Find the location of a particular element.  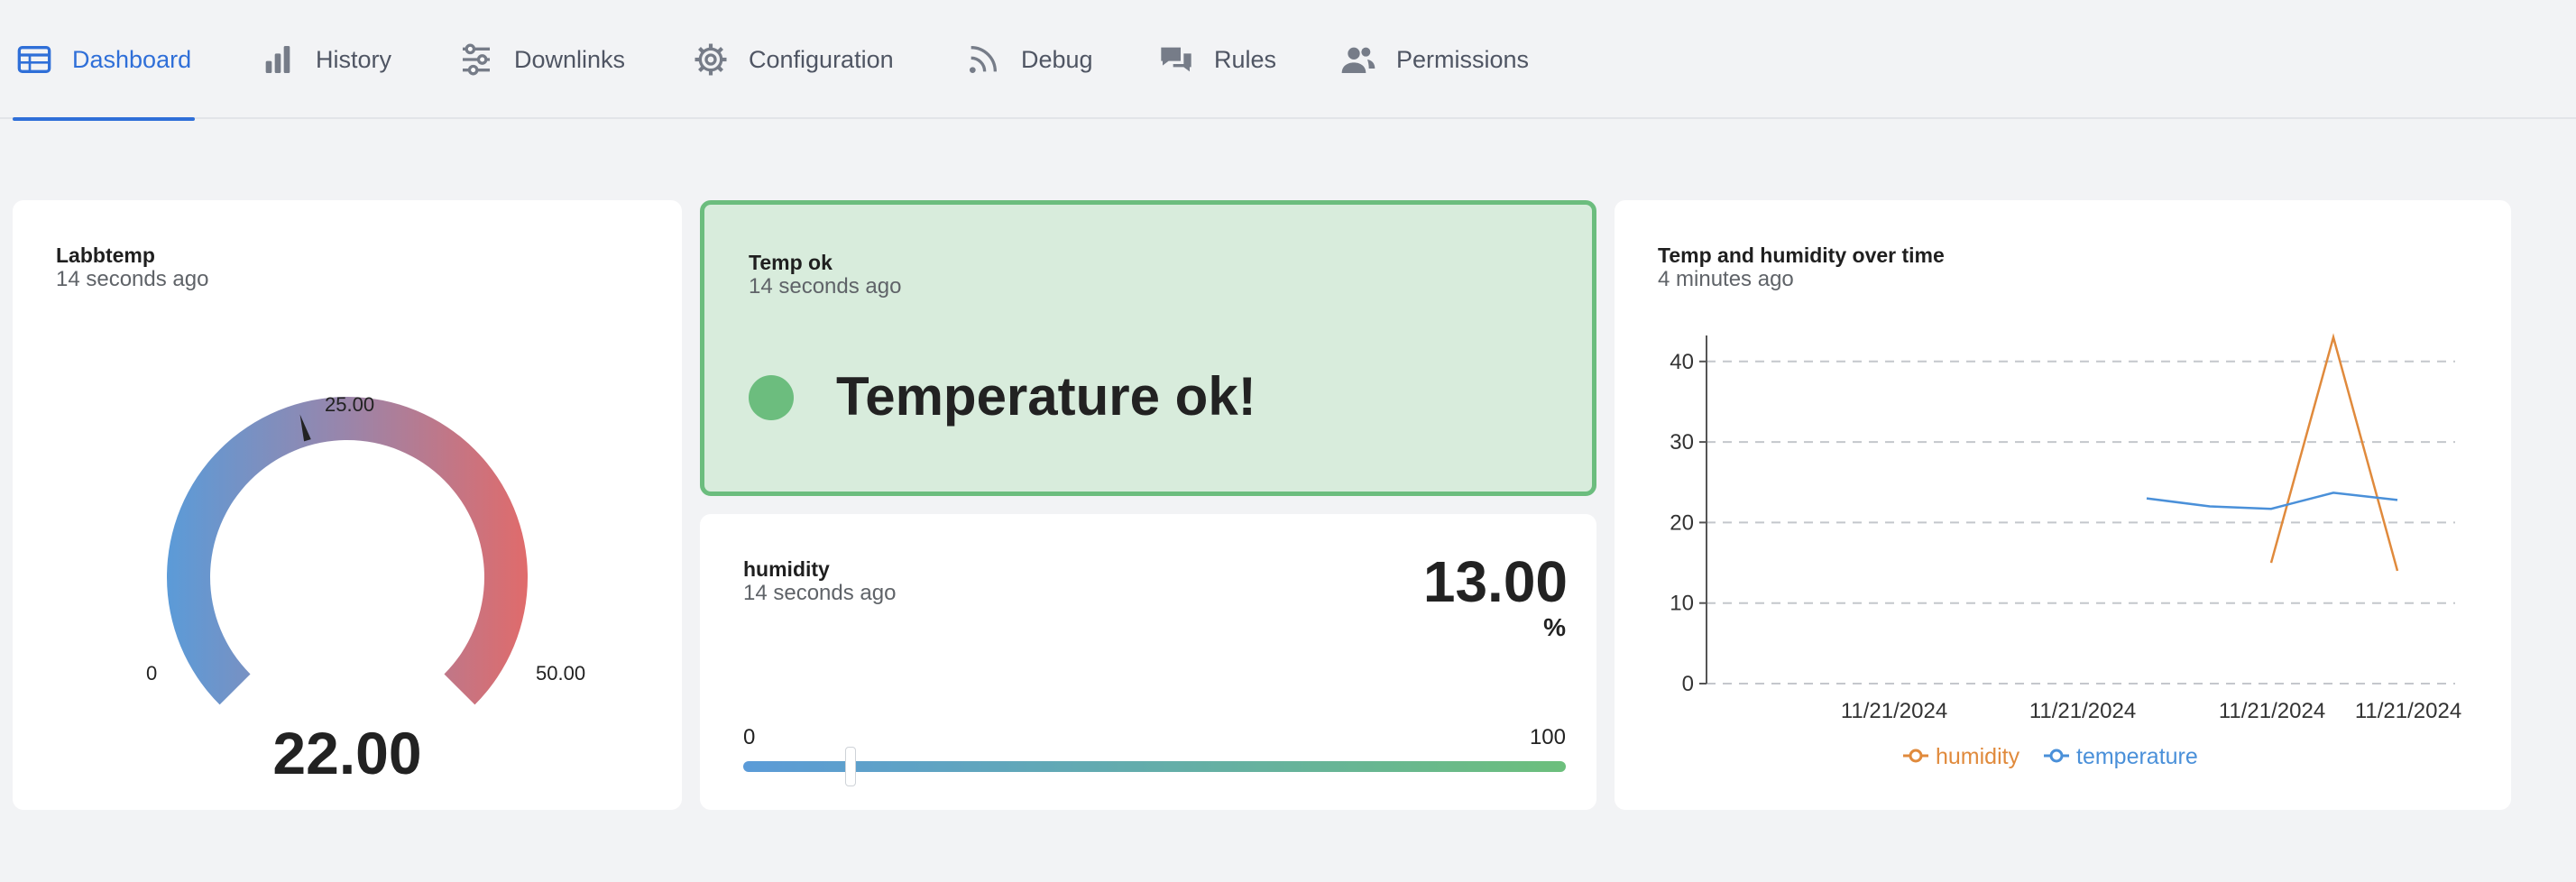

y-tick-label: 0 is located at coordinates (1688, 684).